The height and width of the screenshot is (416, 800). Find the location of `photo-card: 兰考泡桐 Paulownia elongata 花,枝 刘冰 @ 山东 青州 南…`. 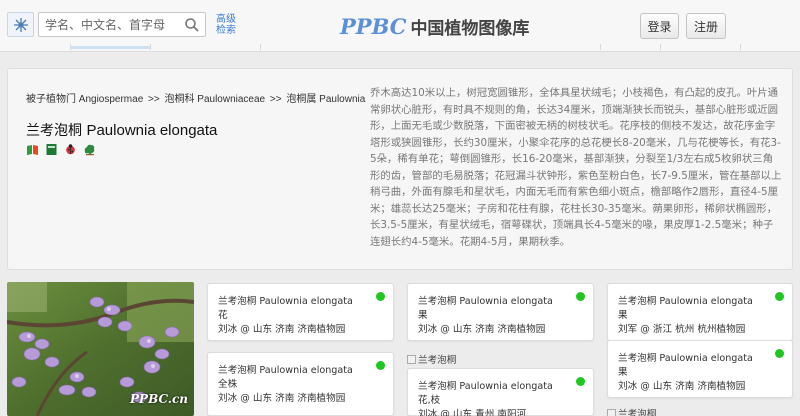

photo-card: 兰考泡桐 Paulownia elongata 花,枝 刘冰 @ 山东 青州 南… is located at coordinates (500, 392).